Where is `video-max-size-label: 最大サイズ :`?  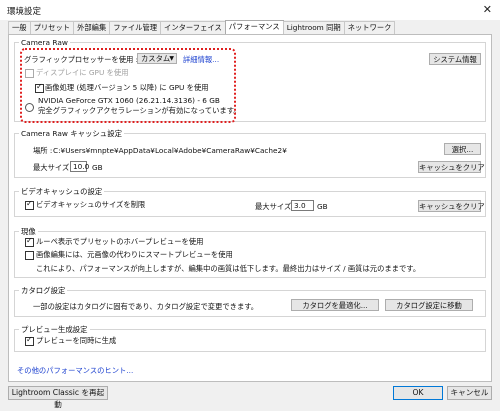
video-max-size-label: 最大サイズ : is located at coordinates (276, 206).